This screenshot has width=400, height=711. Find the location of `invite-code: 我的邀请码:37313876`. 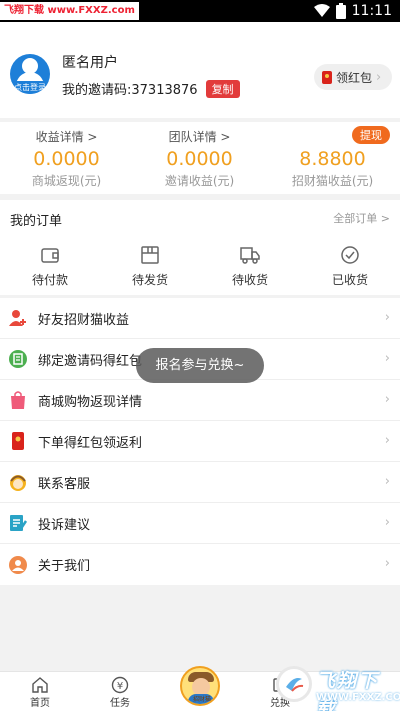

invite-code: 我的邀请码:37313876 is located at coordinates (130, 90).